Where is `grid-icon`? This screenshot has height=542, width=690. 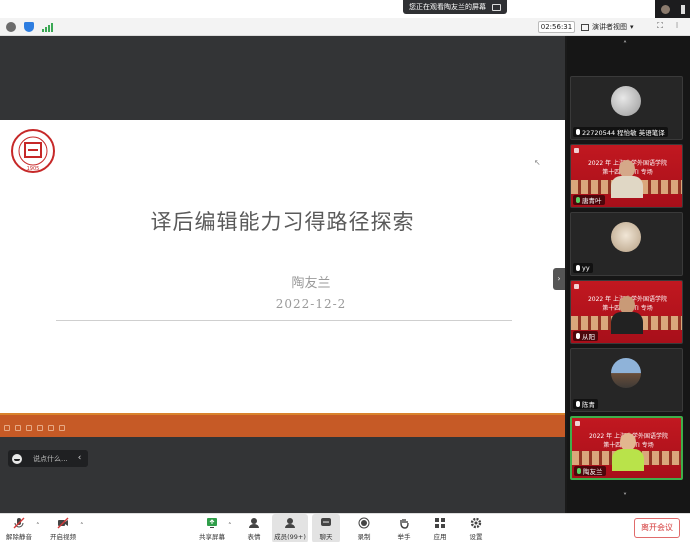 grid-icon is located at coordinates (585, 27).